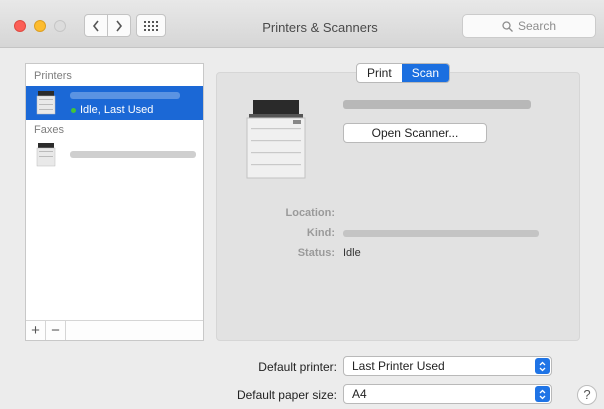 The image size is (604, 409). I want to click on add-printer-button: +, so click(36, 330).